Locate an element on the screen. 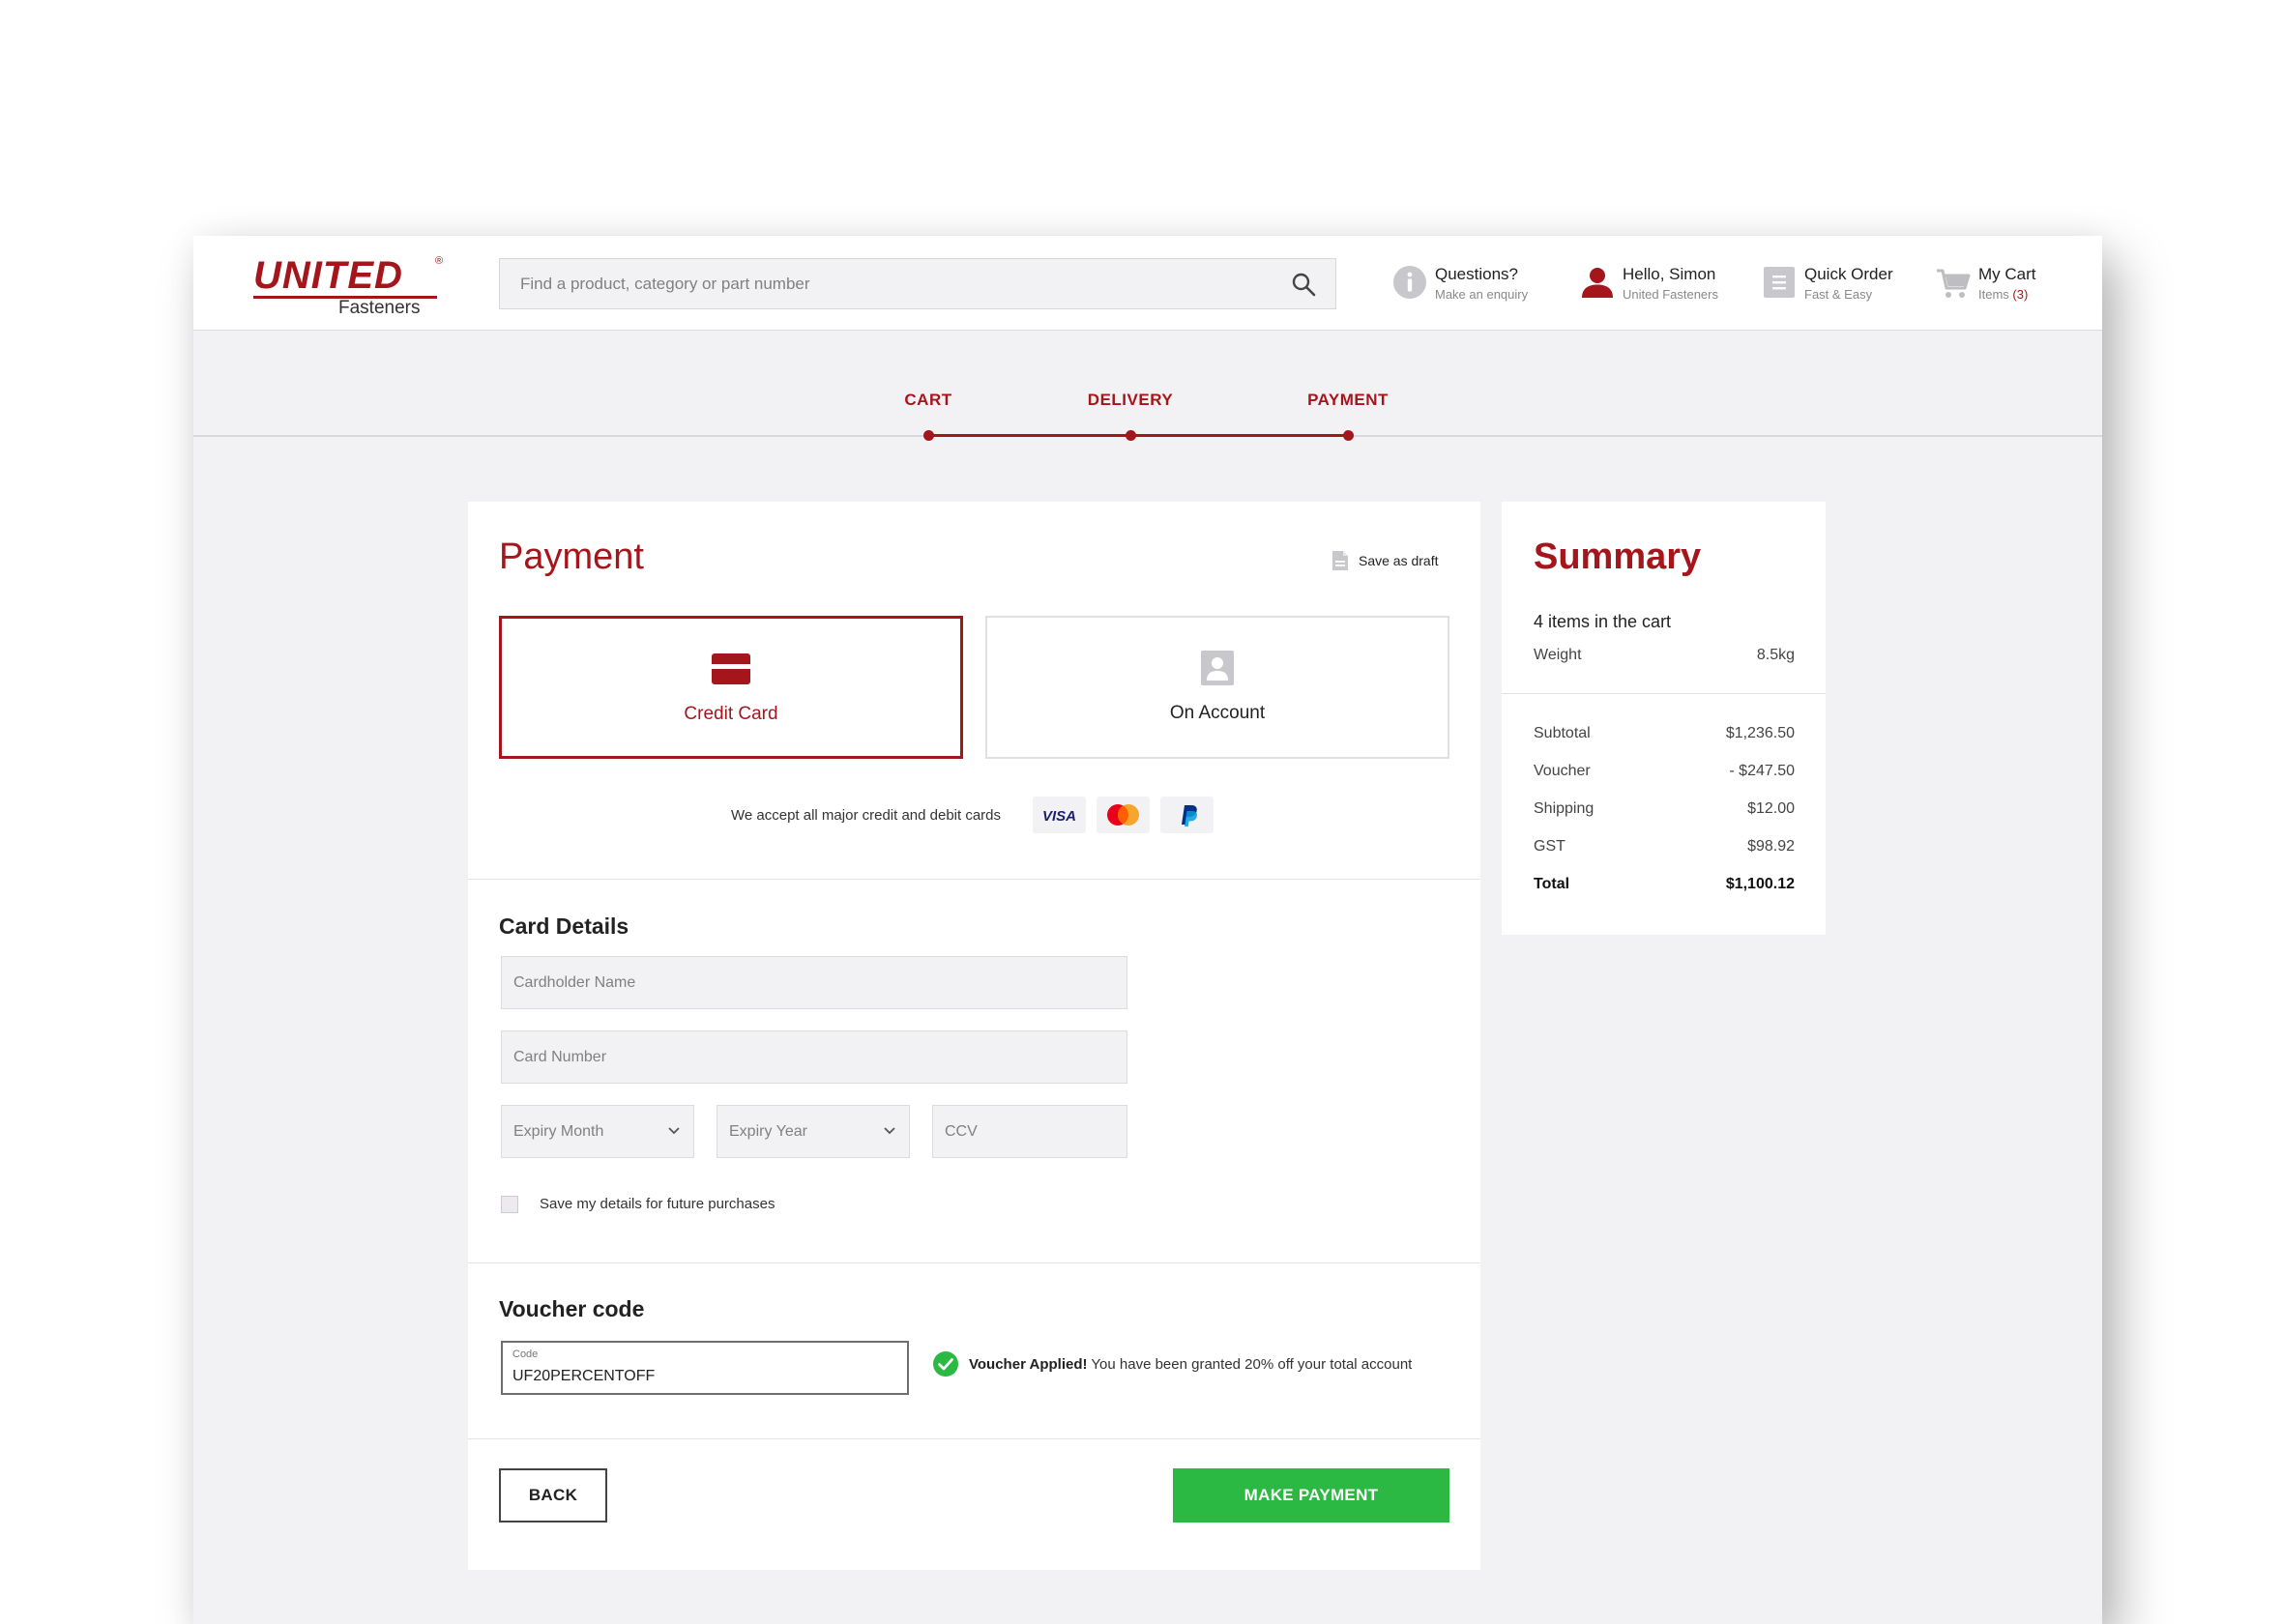  save-details-label: Save my details for future purchases is located at coordinates (657, 1204).